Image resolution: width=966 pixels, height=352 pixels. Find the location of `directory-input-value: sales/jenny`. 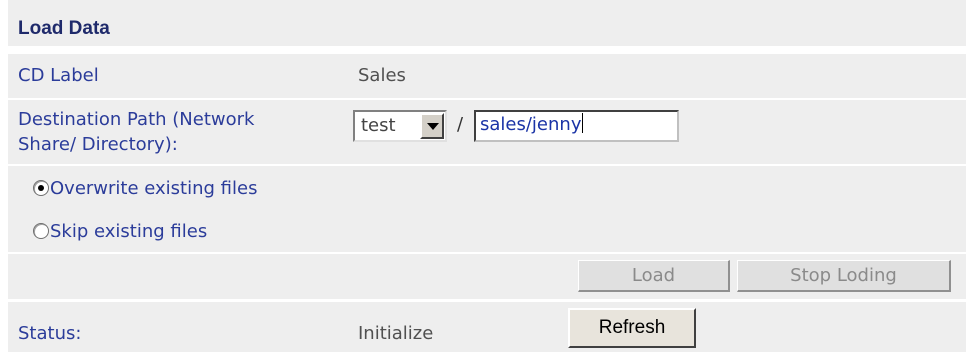

directory-input-value: sales/jenny is located at coordinates (531, 124).